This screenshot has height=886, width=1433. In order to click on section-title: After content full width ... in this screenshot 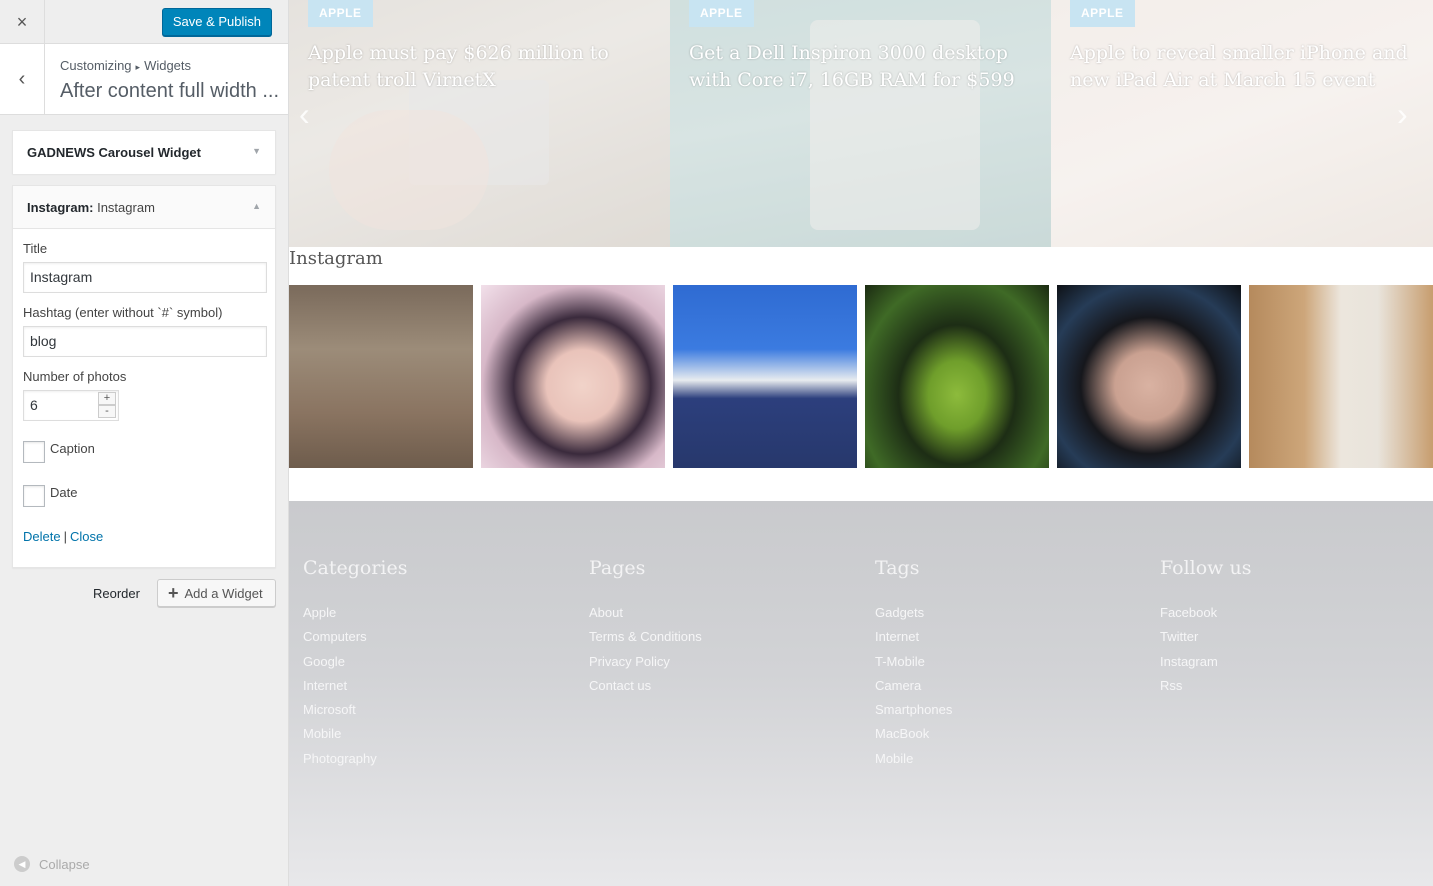, I will do `click(169, 91)`.